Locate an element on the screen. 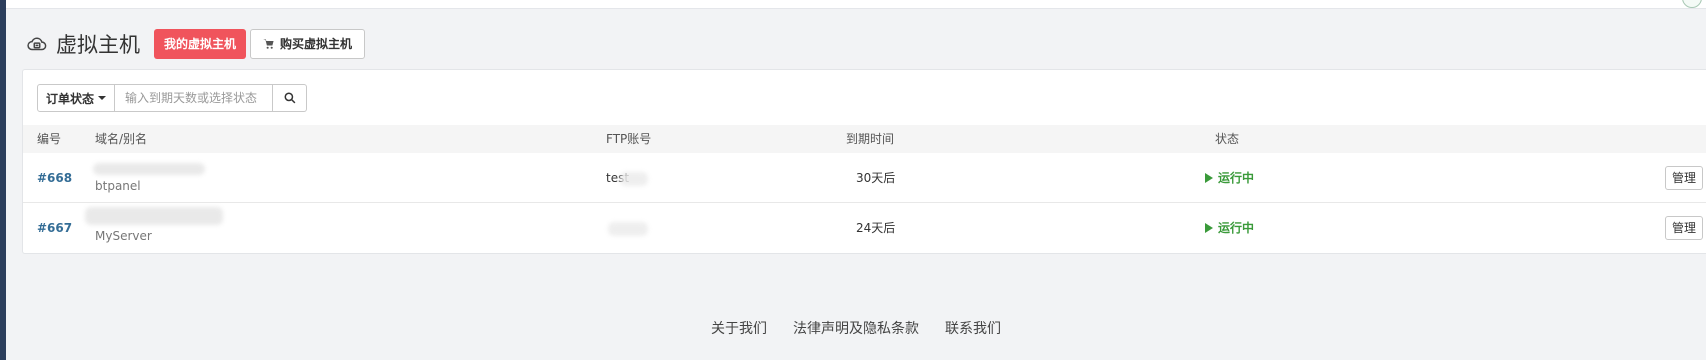  footer-link-legal: 法律声明及隐私条款 is located at coordinates (856, 328).